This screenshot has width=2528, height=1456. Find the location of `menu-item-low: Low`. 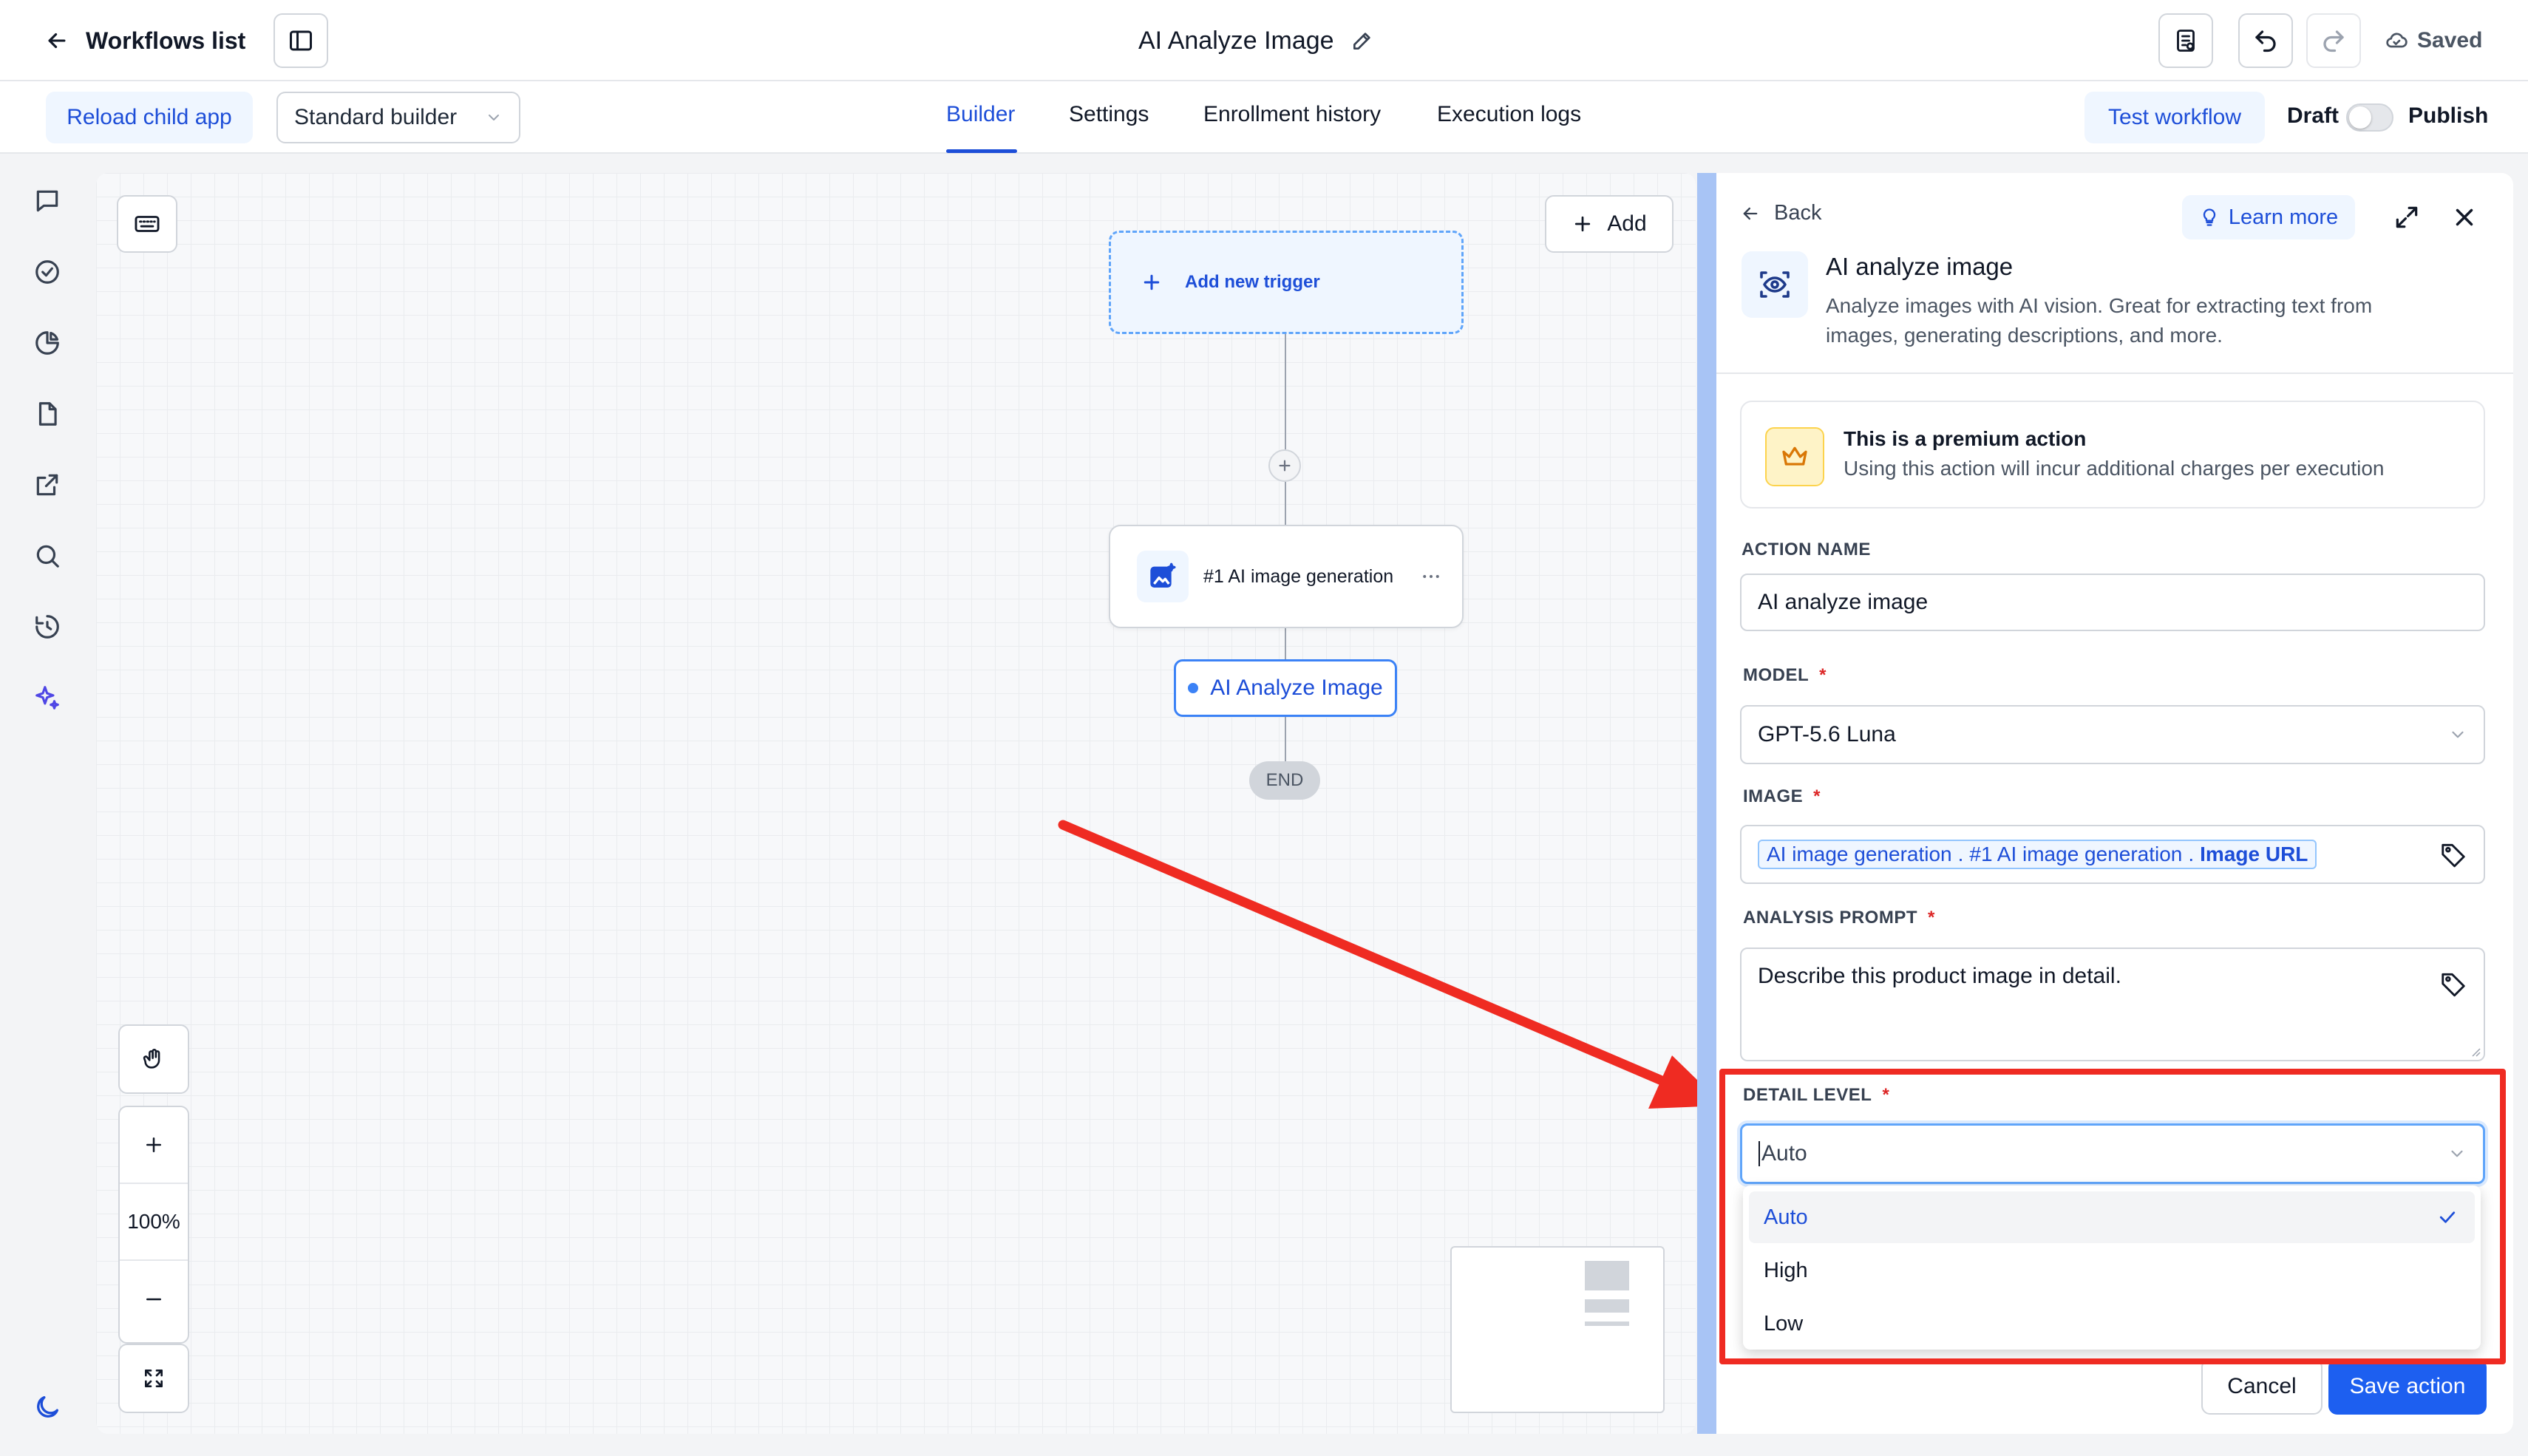

menu-item-low: Low is located at coordinates (2112, 1324).